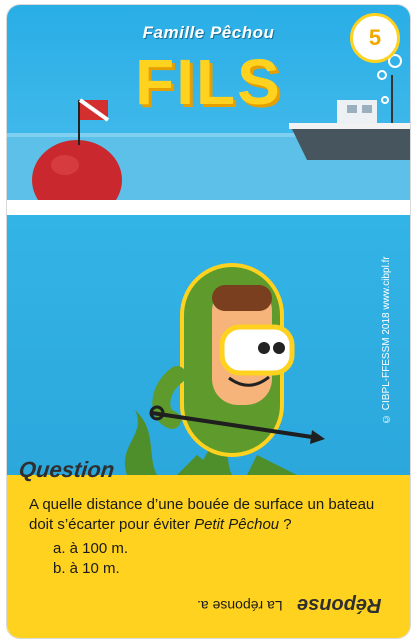 The image size is (415, 641). Describe the element at coordinates (386, 340) in the screenshot. I see `copyright-notice: © CIBPL-FFESSM 2018 www.cibpl.fr` at that location.